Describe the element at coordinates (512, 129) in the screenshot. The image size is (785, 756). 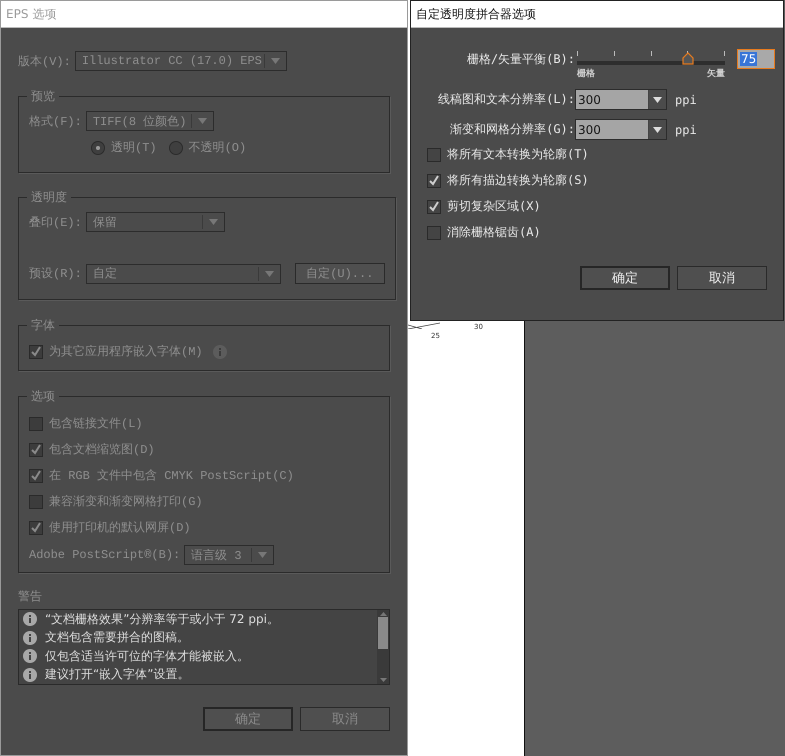
I see `field-label: 渐变和网格分辨率(G):` at that location.